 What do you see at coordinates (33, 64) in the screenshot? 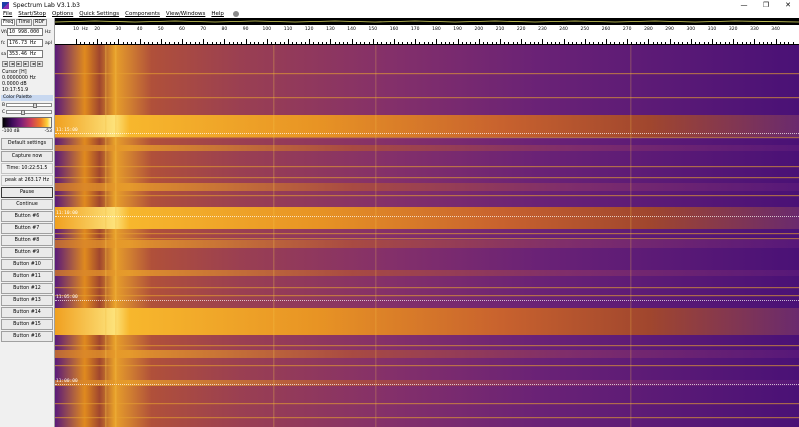
I see `zoom-out-icon: ◄` at bounding box center [33, 64].